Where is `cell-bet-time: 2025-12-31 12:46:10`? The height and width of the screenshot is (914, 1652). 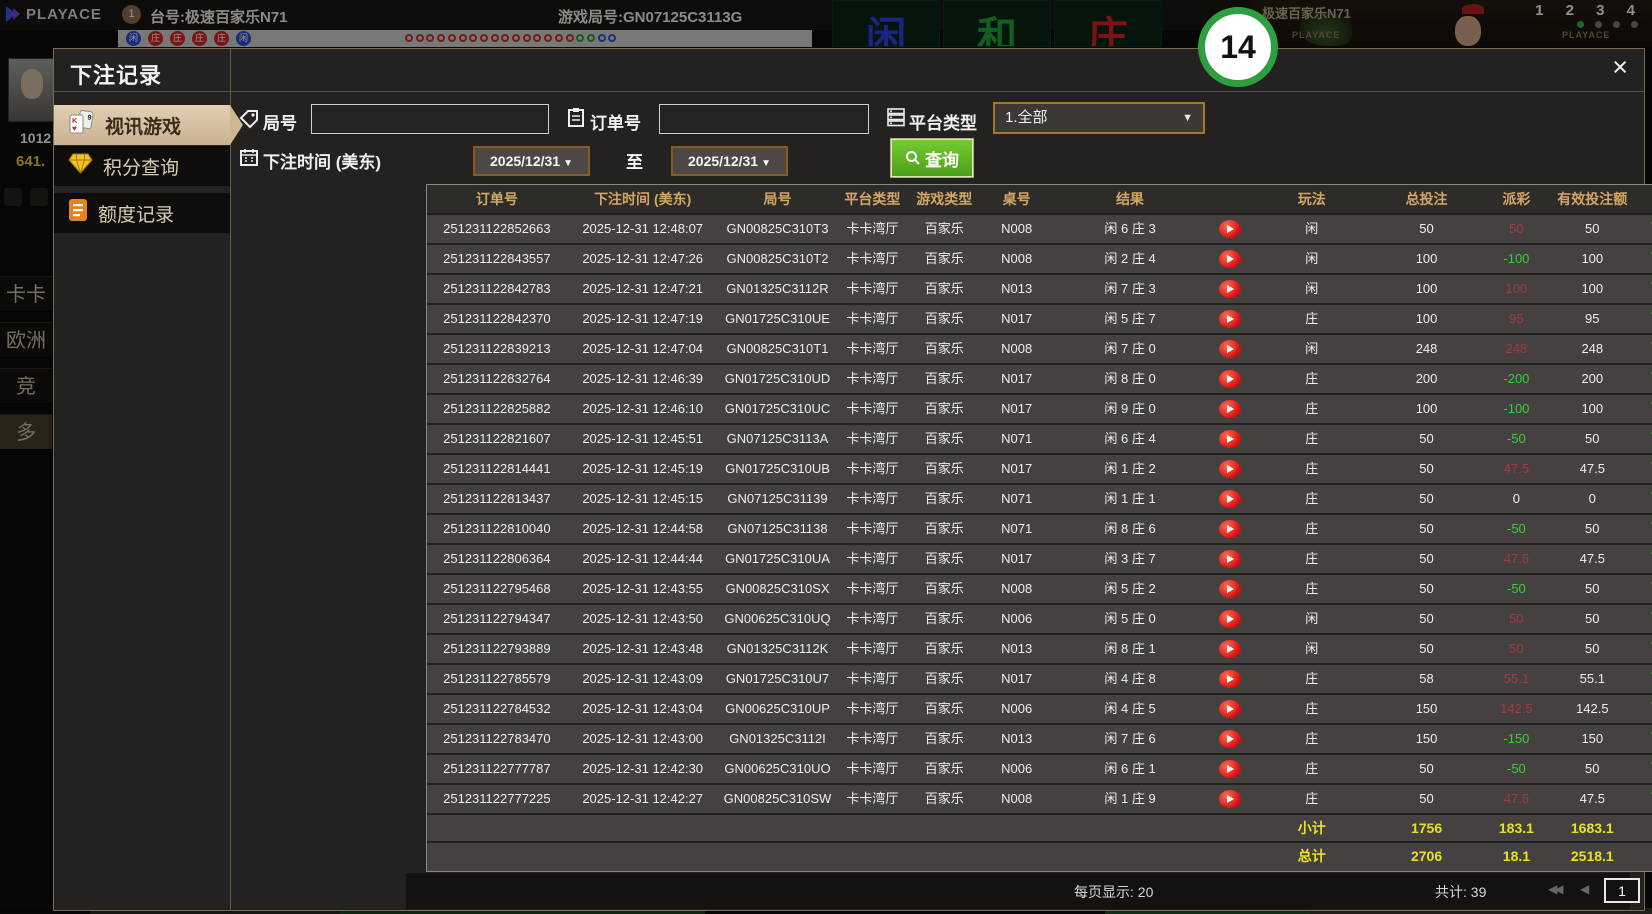
cell-bet-time: 2025-12-31 12:46:10 is located at coordinates (643, 408).